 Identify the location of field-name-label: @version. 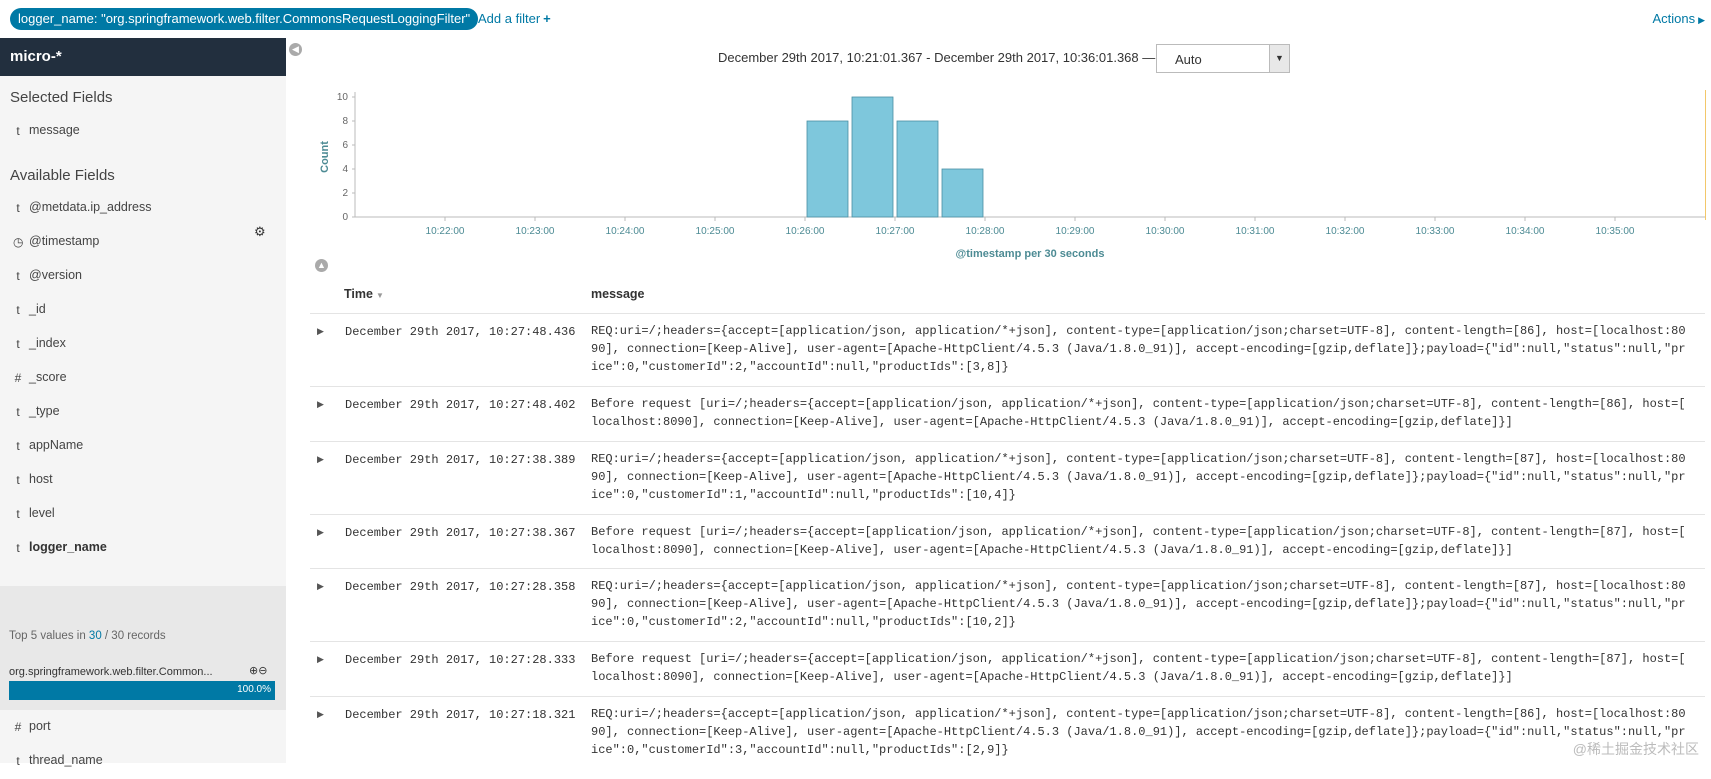
(55, 275).